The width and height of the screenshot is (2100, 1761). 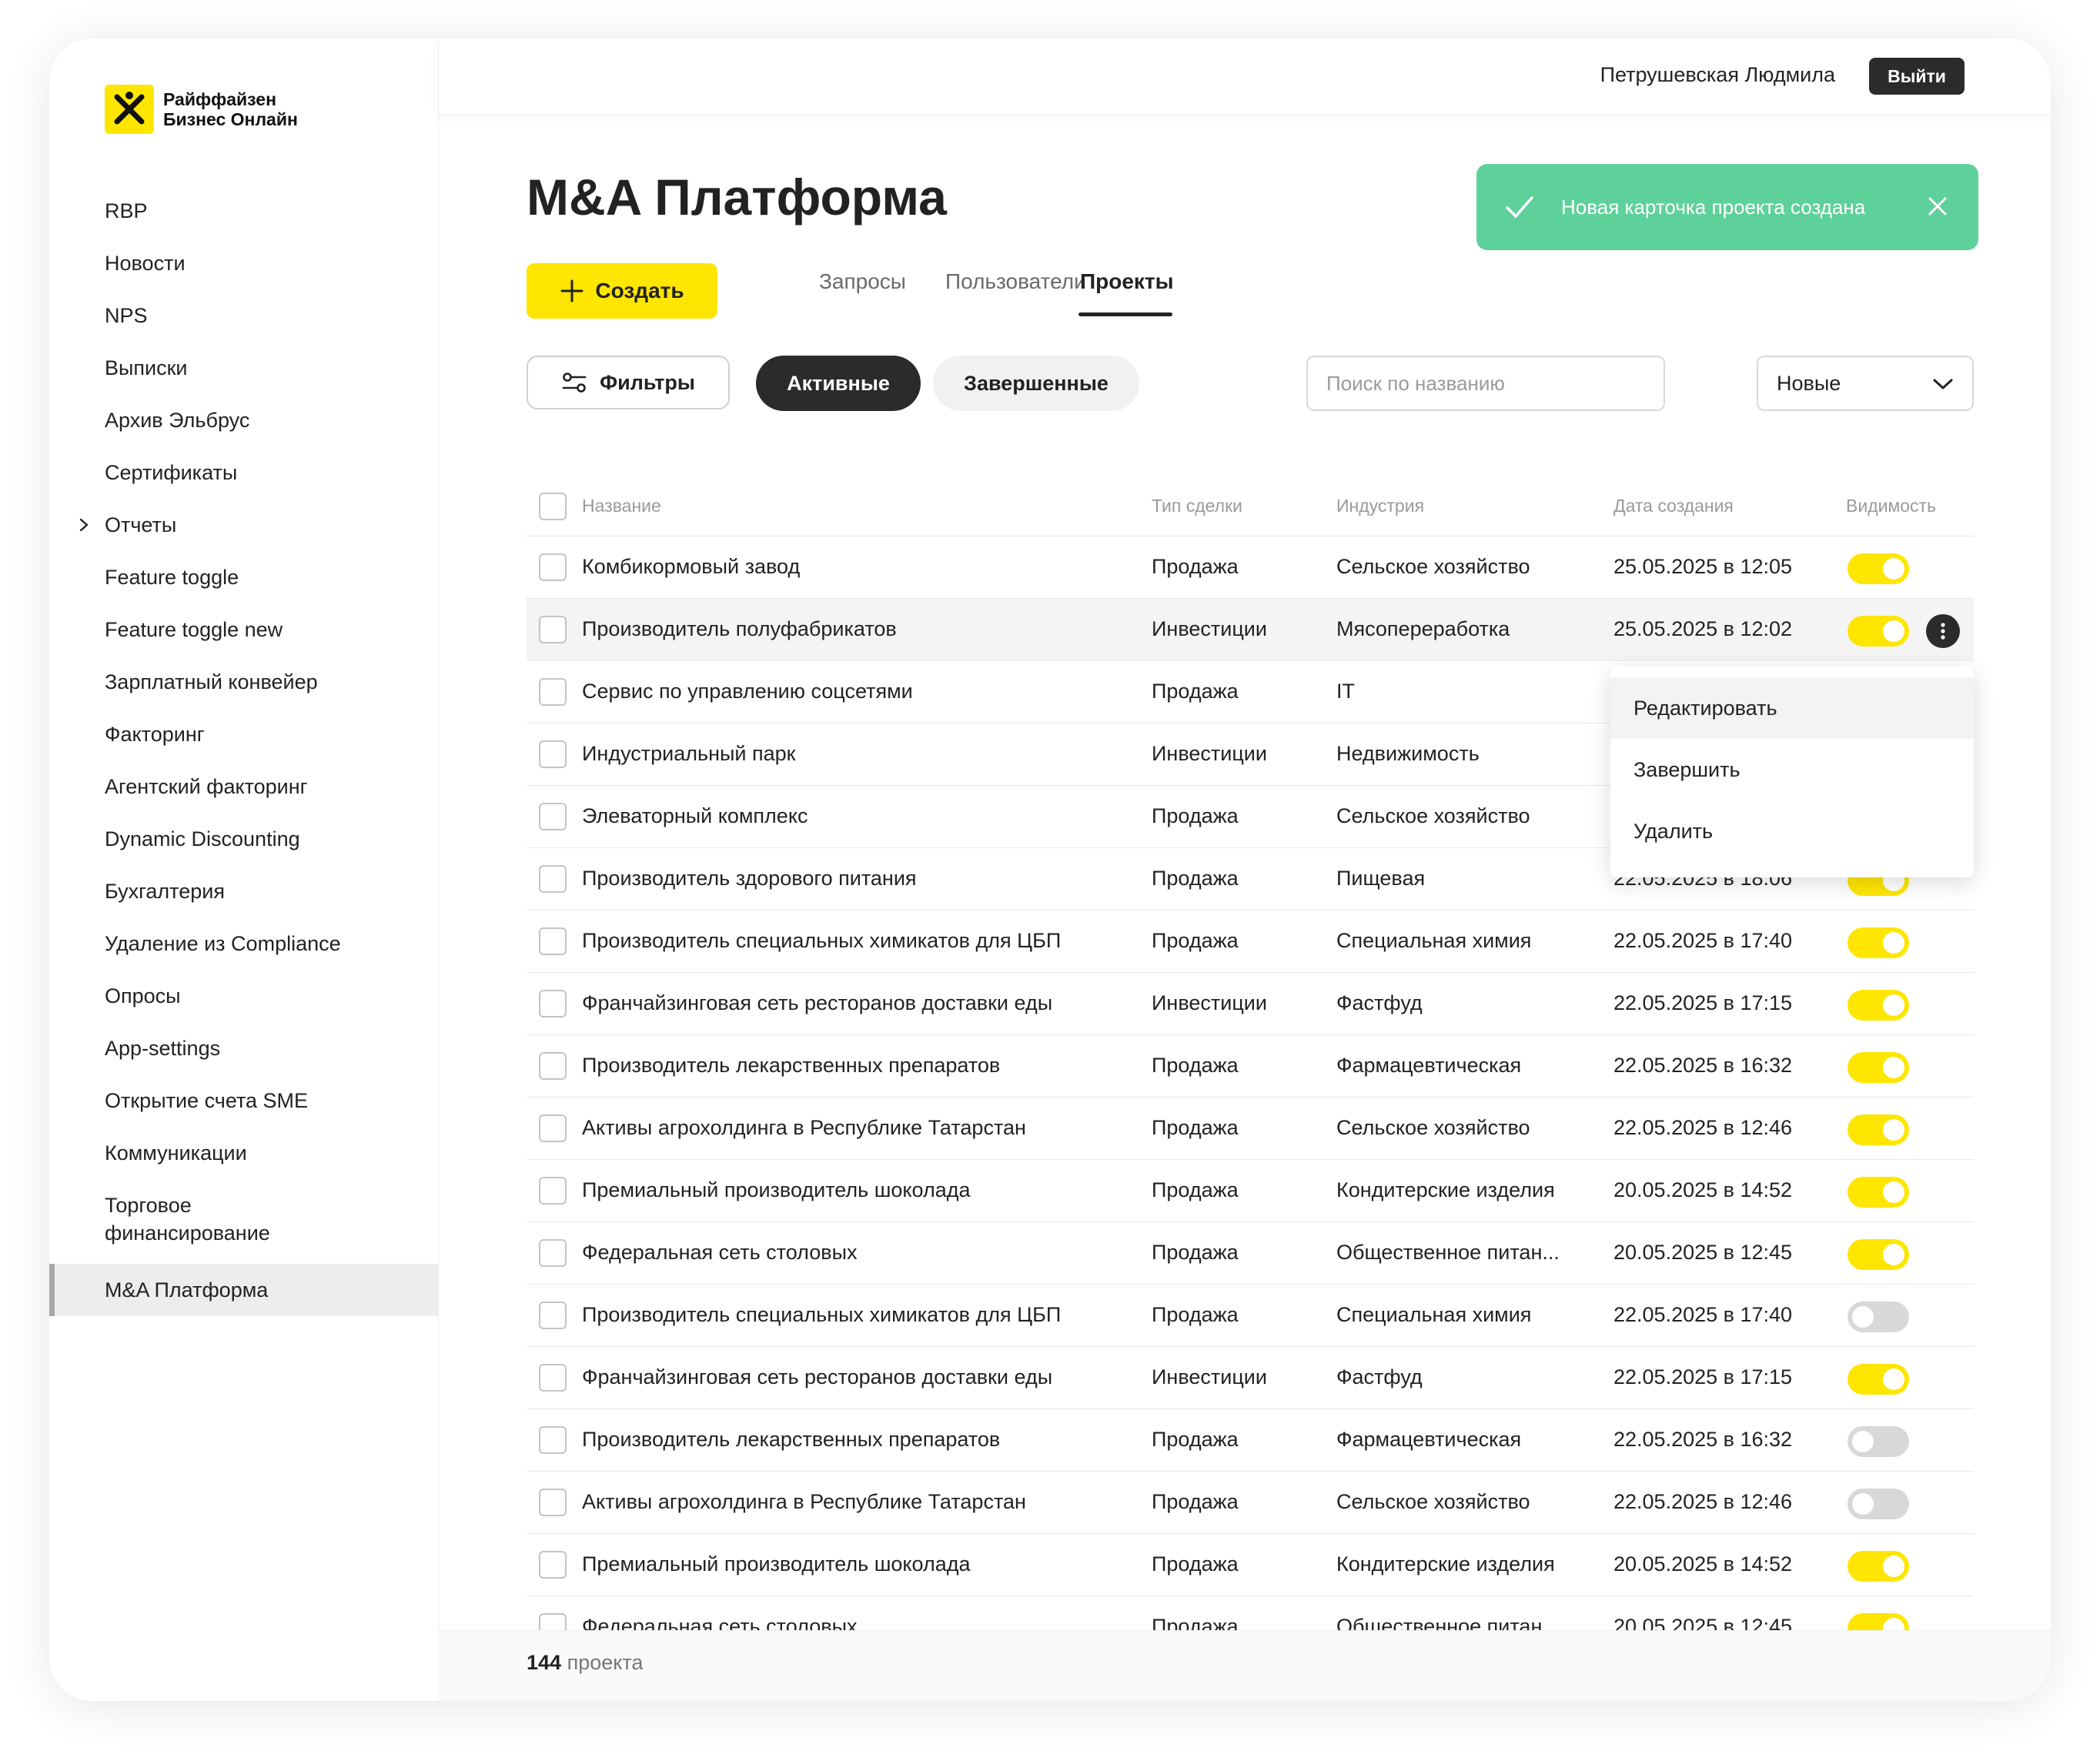 What do you see at coordinates (201, 109) in the screenshot?
I see `brand-logo: Райффайзен Бизнес Онлайн` at bounding box center [201, 109].